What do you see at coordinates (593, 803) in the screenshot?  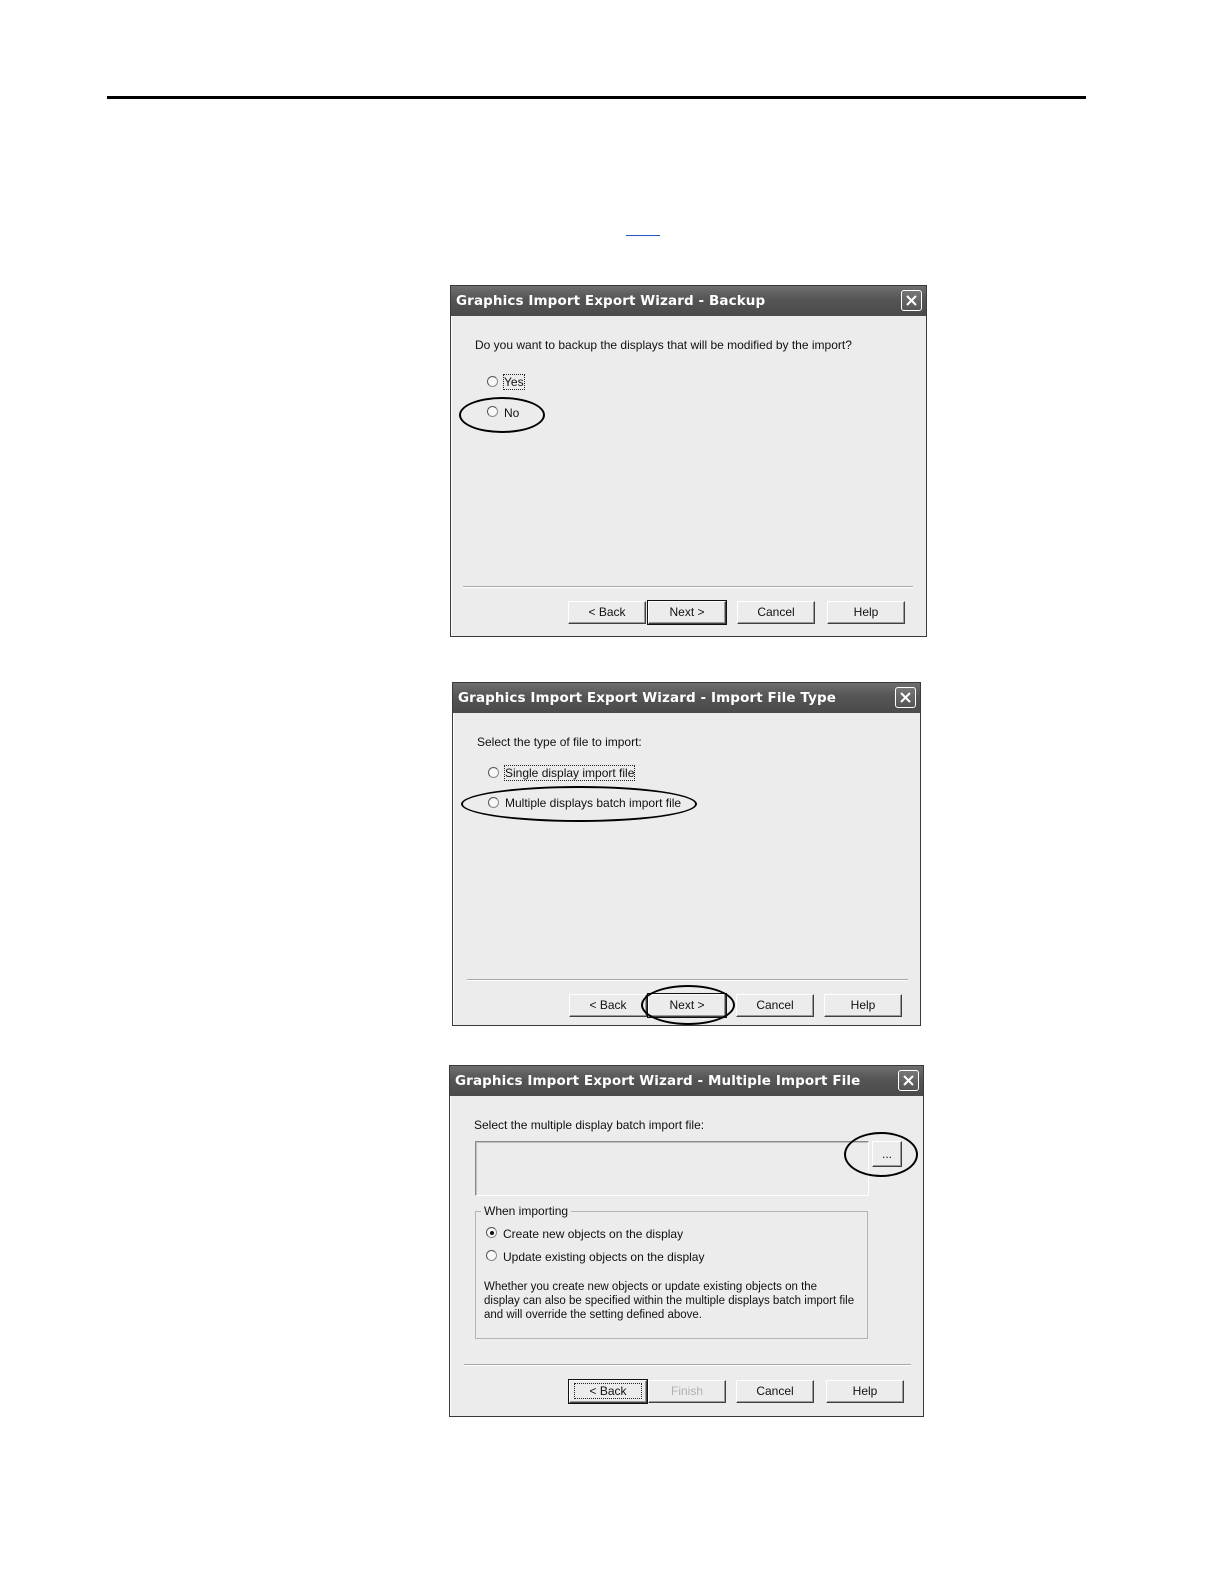 I see `multiple-displays-label: Multiple displays batch import file` at bounding box center [593, 803].